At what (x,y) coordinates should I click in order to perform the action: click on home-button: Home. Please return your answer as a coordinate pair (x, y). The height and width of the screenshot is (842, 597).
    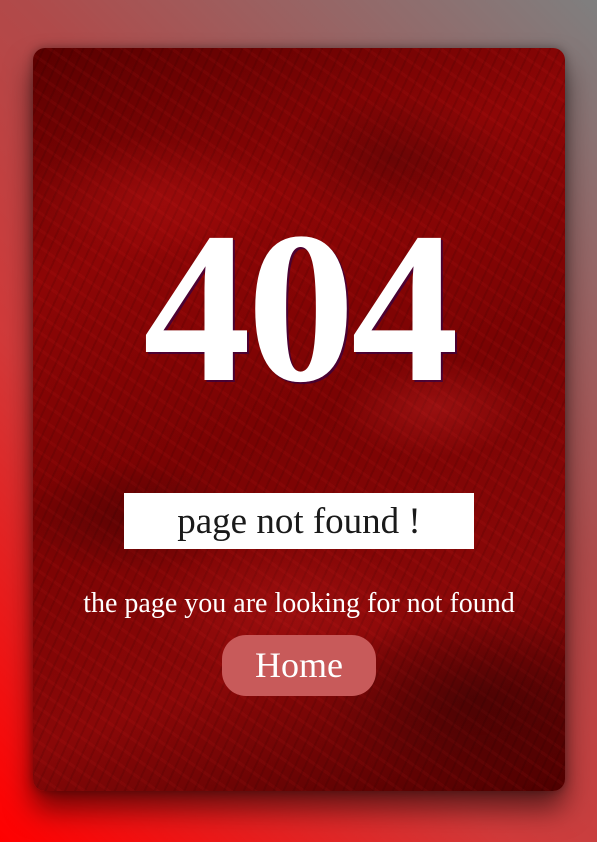
    Looking at the image, I should click on (299, 665).